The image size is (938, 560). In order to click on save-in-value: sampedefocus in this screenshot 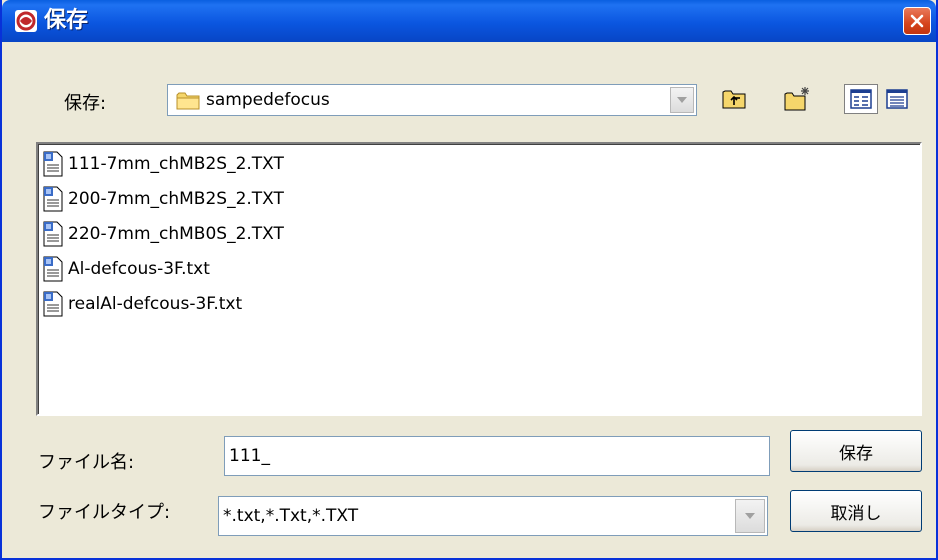, I will do `click(268, 100)`.